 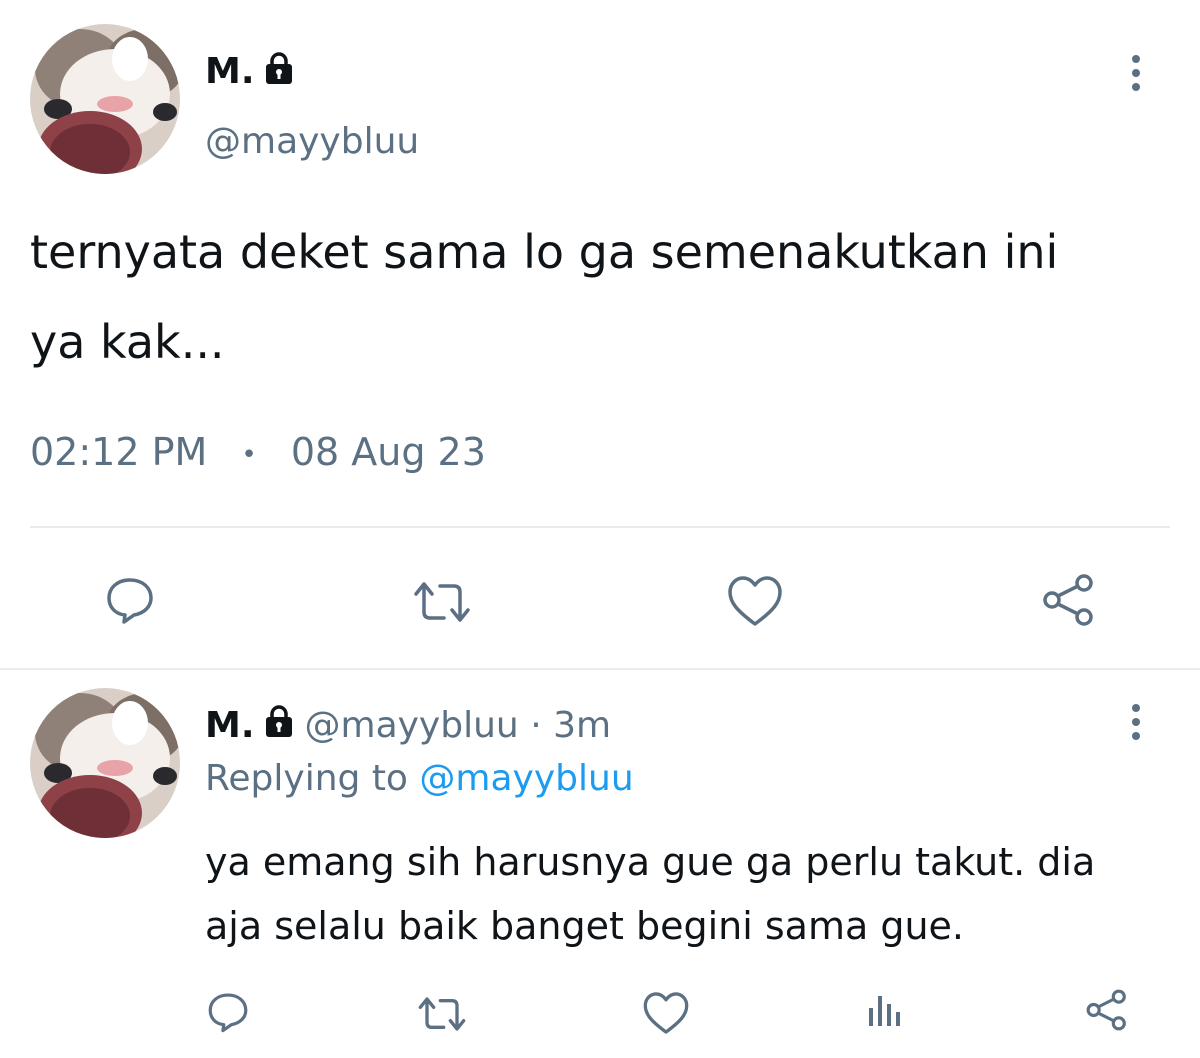 What do you see at coordinates (600, 527) in the screenshot?
I see `divider` at bounding box center [600, 527].